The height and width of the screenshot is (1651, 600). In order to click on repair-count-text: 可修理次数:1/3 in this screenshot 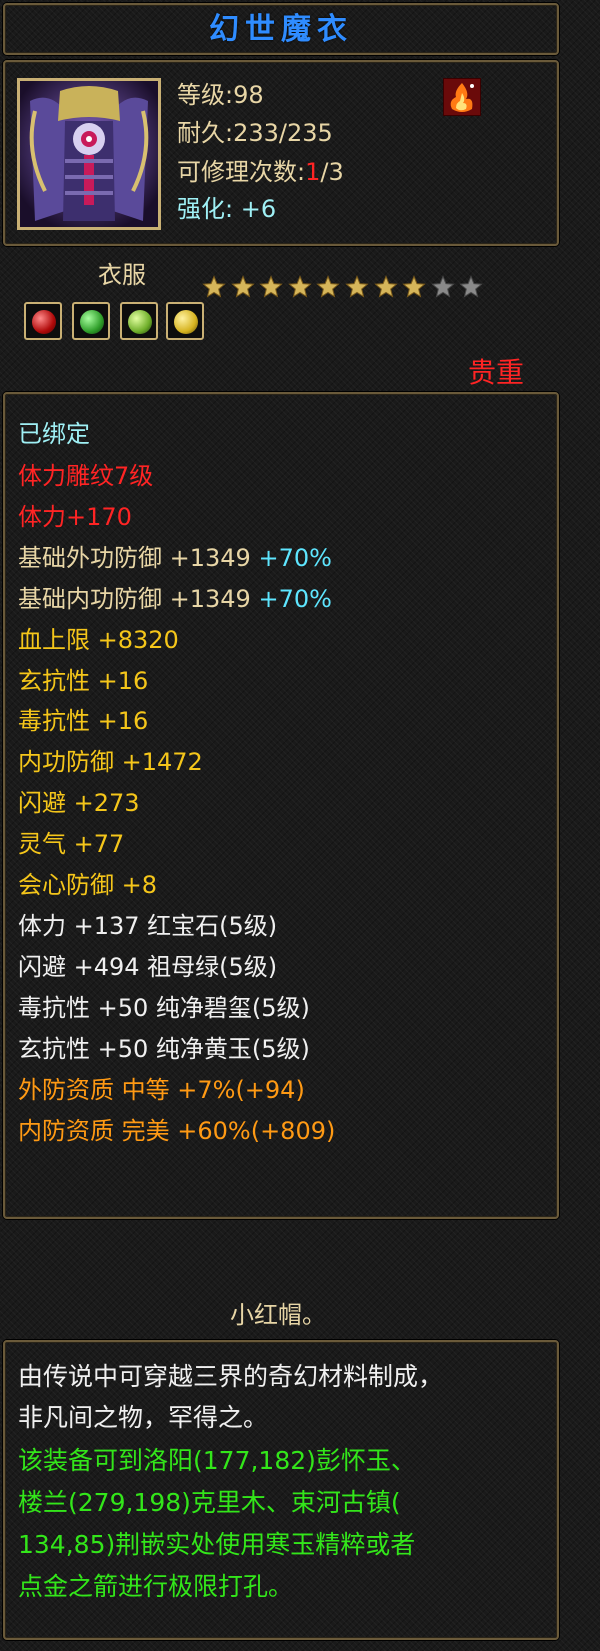, I will do `click(260, 172)`.